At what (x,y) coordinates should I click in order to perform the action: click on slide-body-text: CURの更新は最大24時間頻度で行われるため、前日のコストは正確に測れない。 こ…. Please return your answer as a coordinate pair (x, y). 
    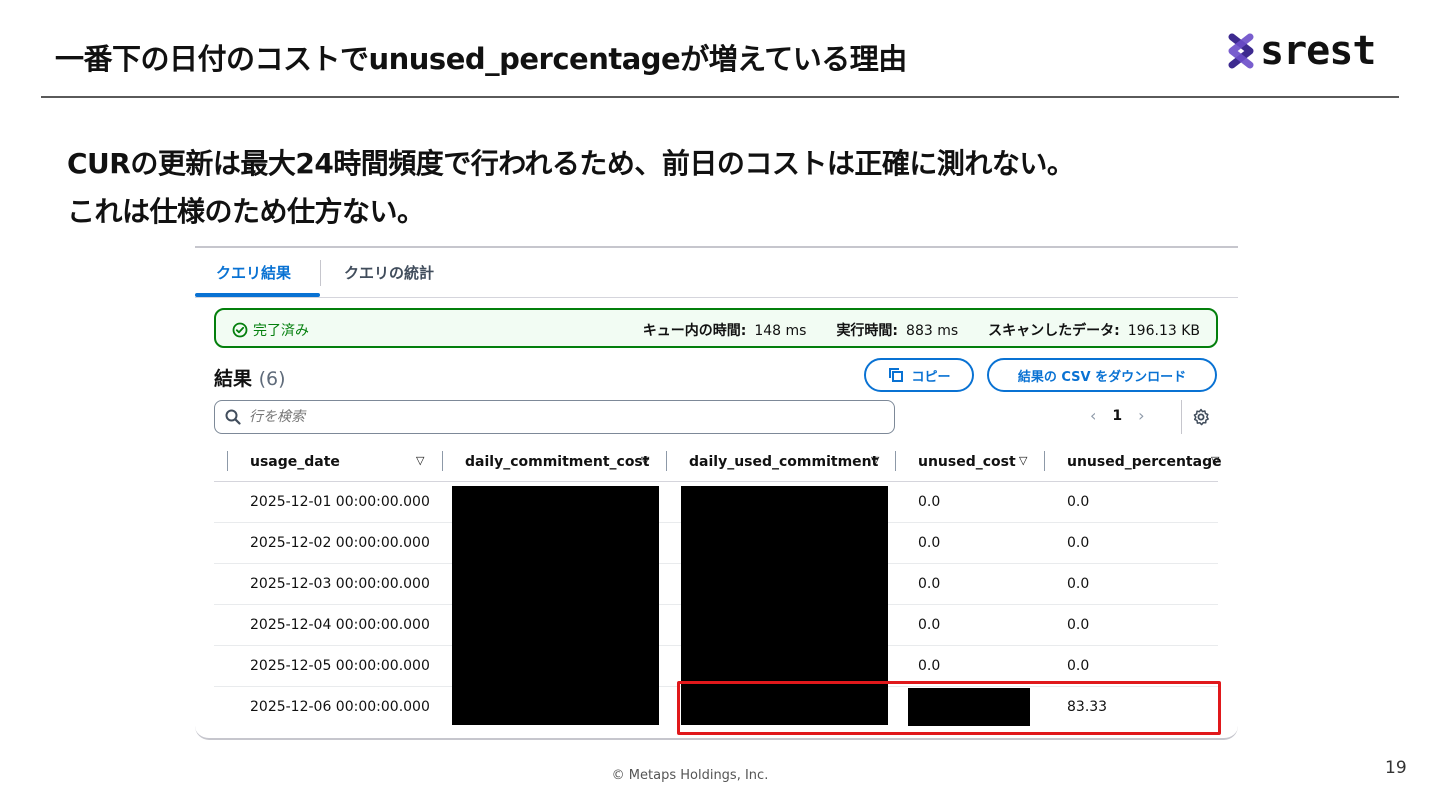
    Looking at the image, I should click on (571, 188).